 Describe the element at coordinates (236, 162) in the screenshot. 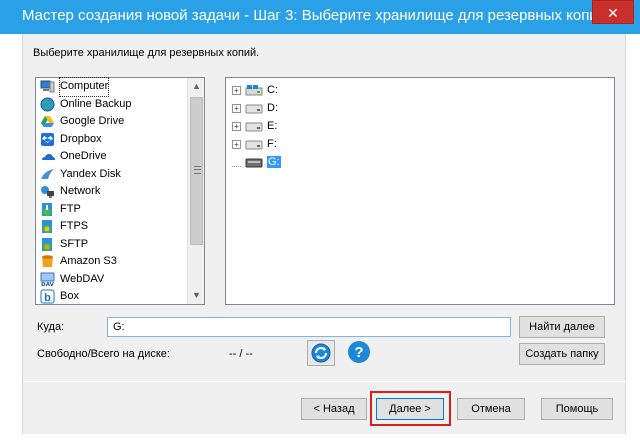

I see `tree-connector` at that location.